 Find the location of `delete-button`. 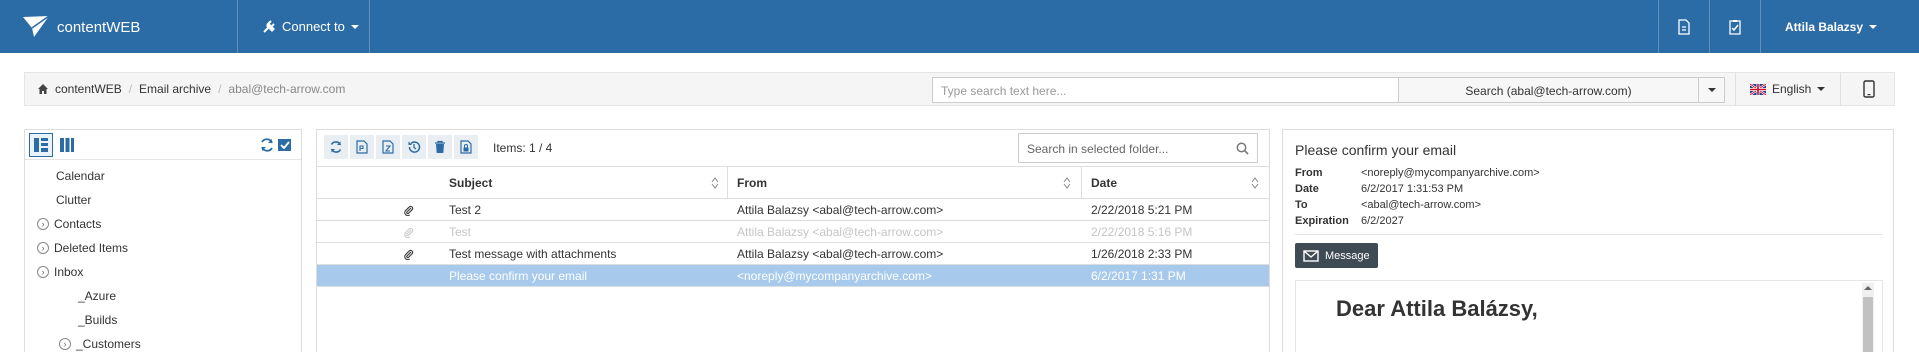

delete-button is located at coordinates (440, 147).